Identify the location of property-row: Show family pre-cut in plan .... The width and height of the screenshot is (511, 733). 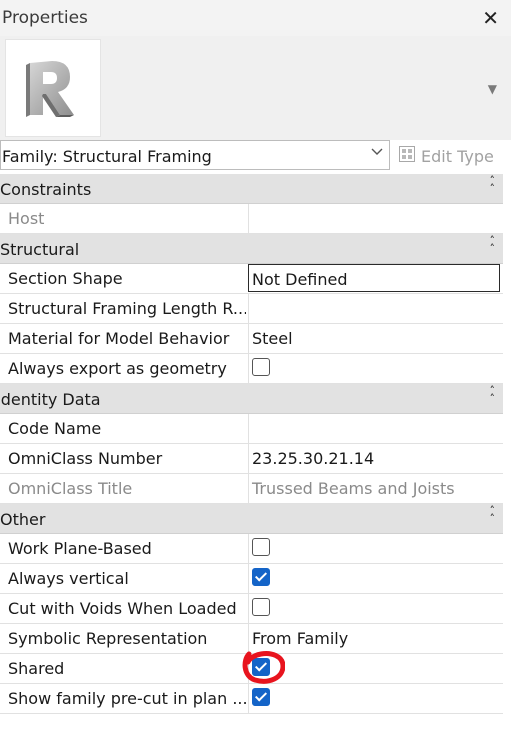
(251, 699).